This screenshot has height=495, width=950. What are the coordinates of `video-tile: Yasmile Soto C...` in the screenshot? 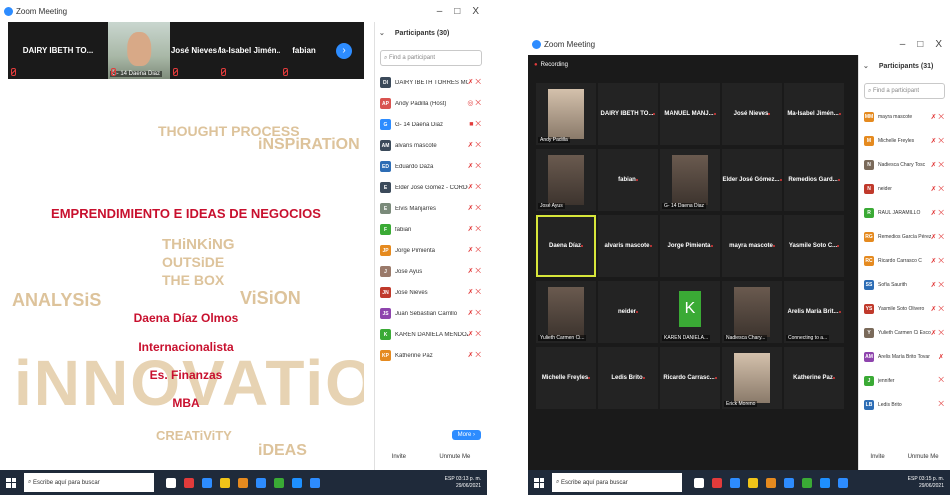 It's located at (814, 246).